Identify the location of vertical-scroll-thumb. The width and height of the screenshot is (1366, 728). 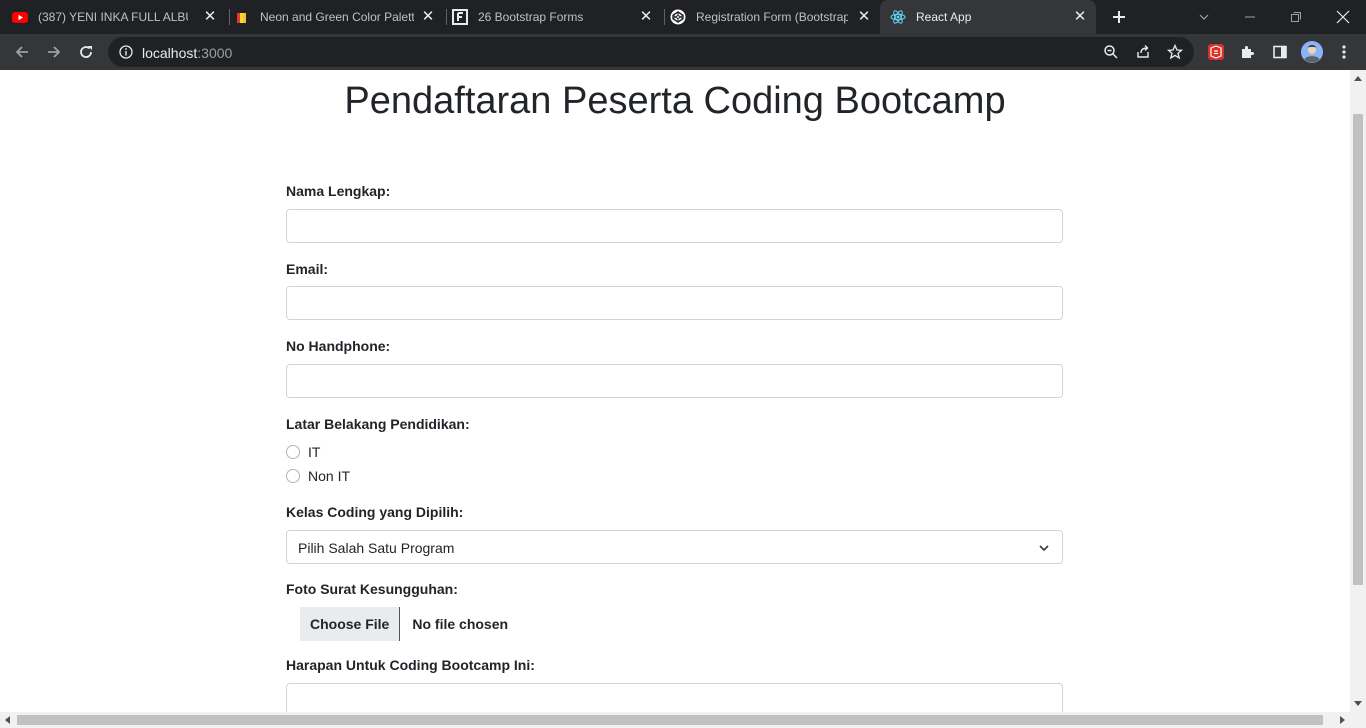
(1358, 349).